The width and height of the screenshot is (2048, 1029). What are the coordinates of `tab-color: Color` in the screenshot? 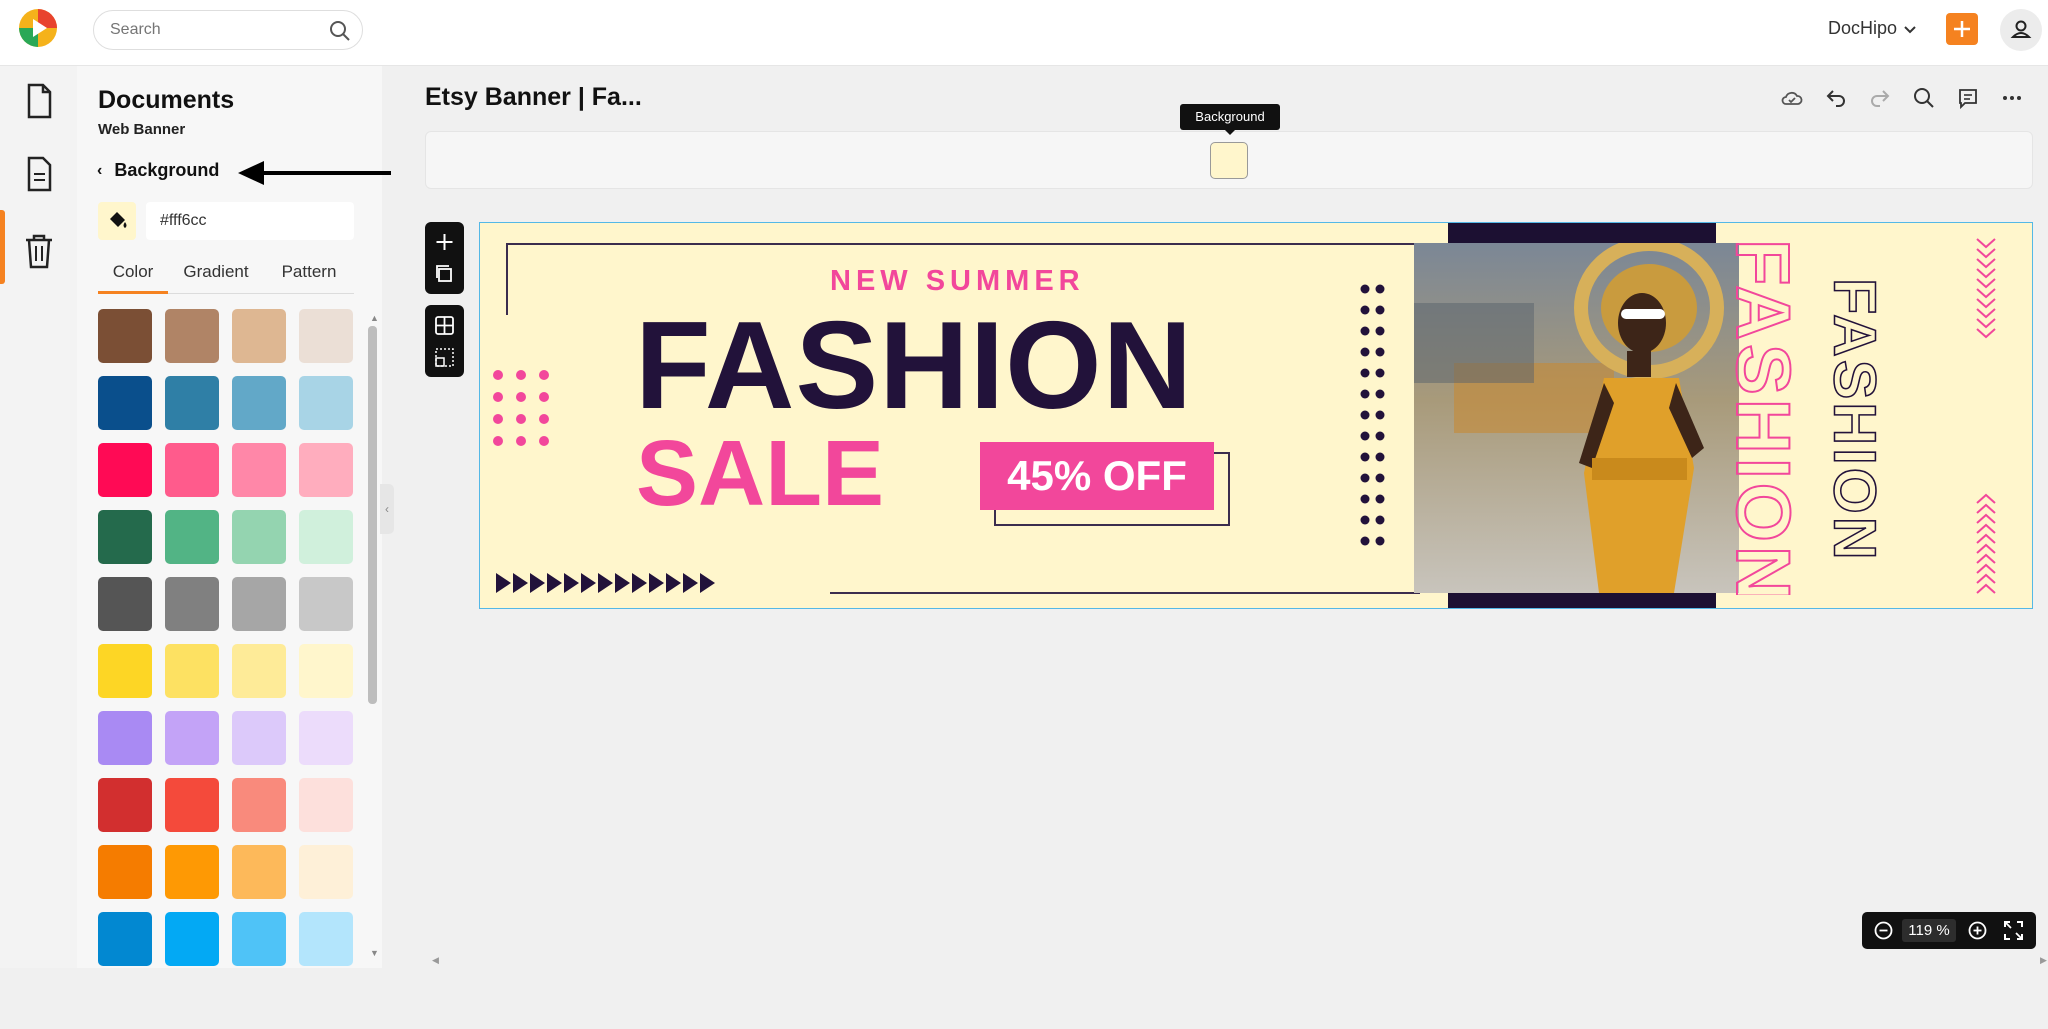 It's located at (133, 277).